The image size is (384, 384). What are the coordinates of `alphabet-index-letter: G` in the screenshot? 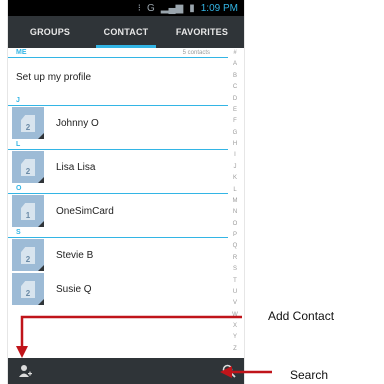 It's located at (235, 133).